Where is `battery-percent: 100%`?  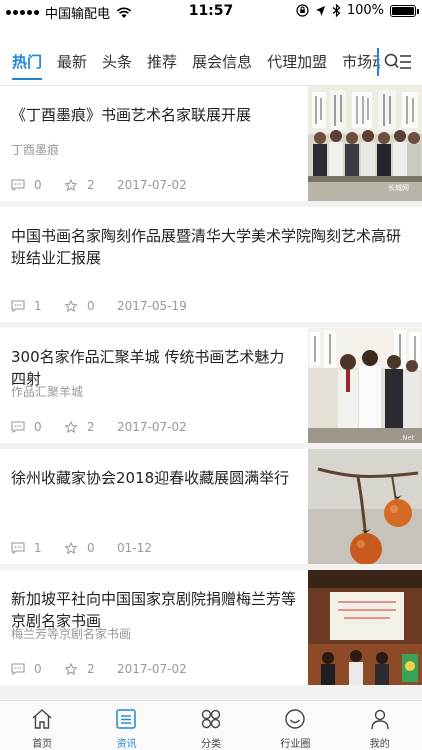 battery-percent: 100% is located at coordinates (365, 10).